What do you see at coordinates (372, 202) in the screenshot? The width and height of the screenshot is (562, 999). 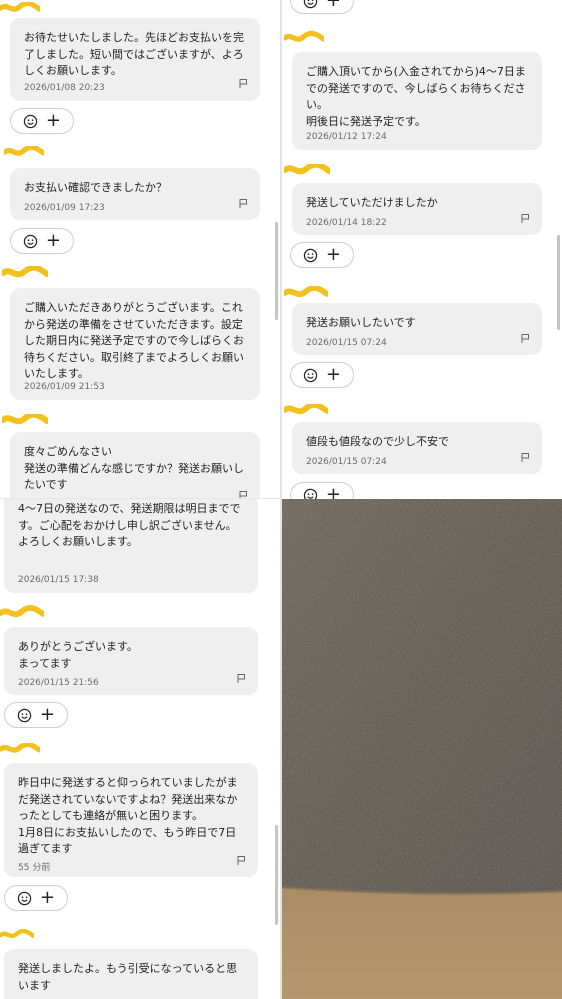 I see `message-text: 発送していただけましたか` at bounding box center [372, 202].